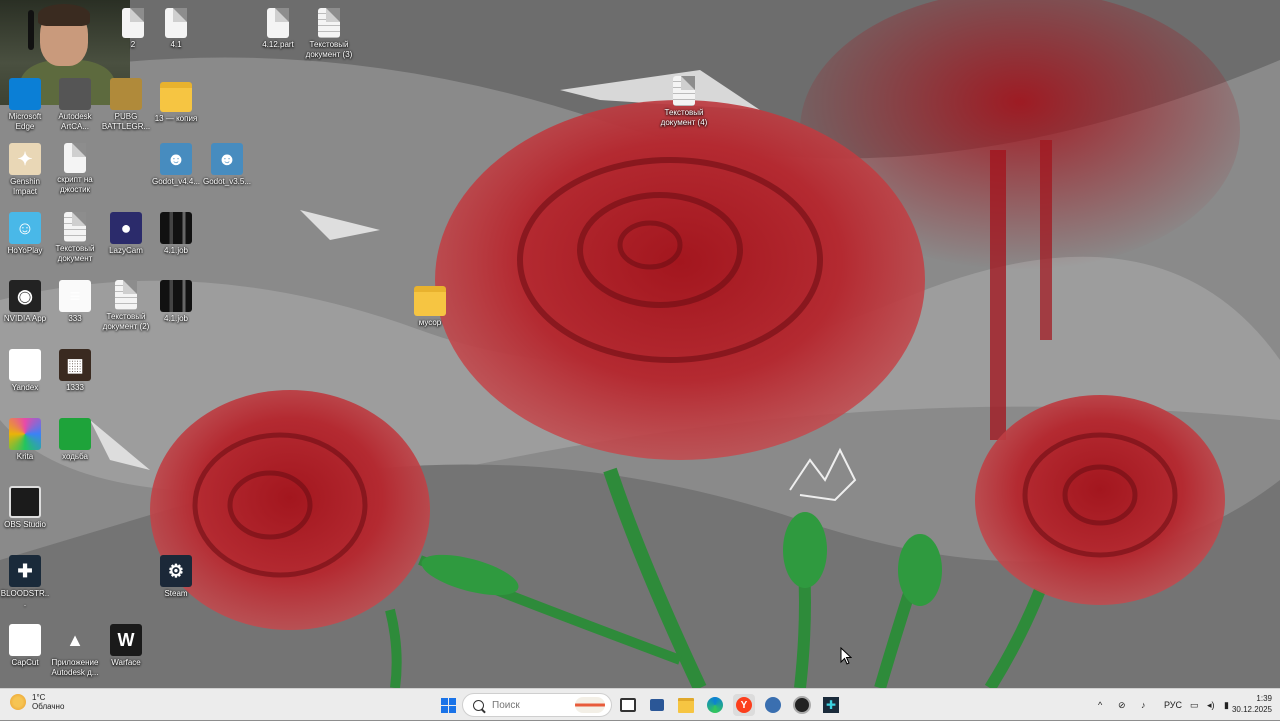  I want to click on desktop-icon-yandex: Y Yandex, so click(25, 371).